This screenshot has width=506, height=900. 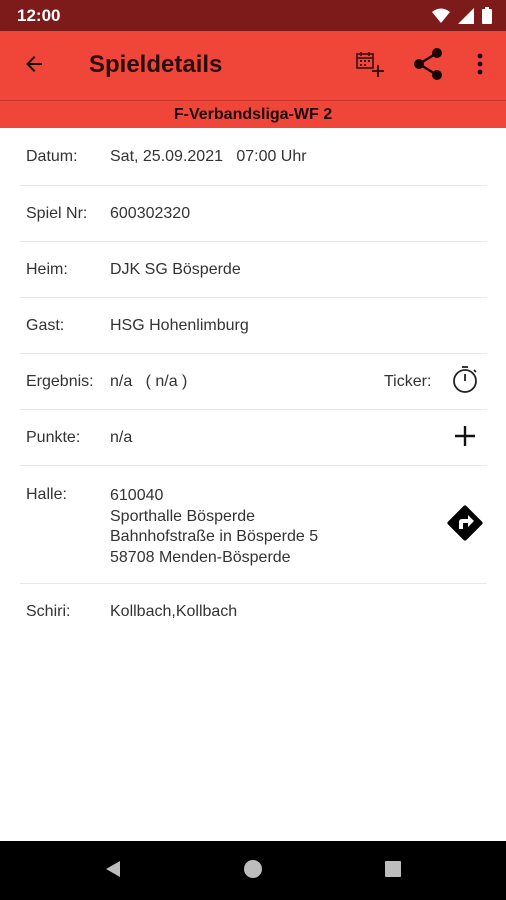 I want to click on detail-row-schiri: Schiri: Kollbach,Kollbach, so click(x=253, y=612).